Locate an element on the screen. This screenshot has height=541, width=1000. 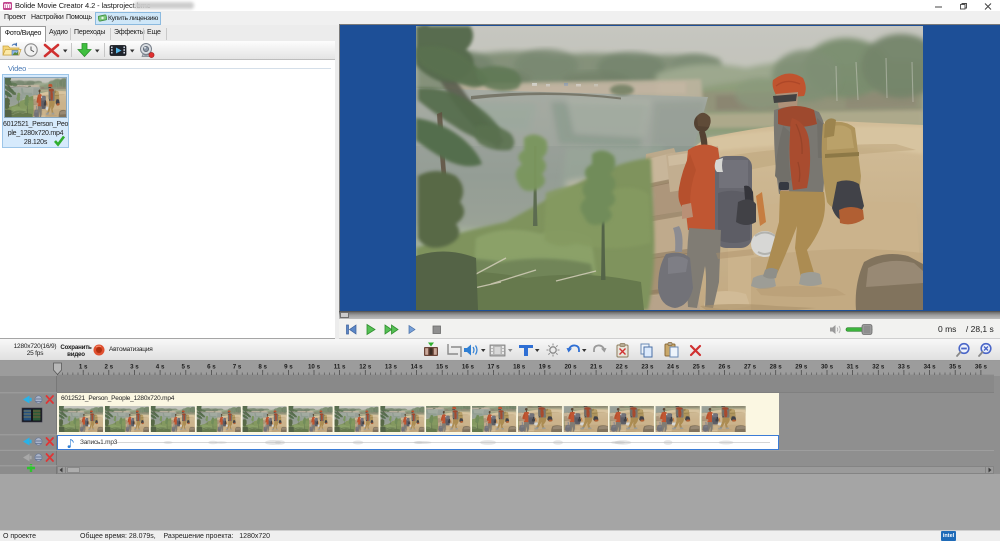
svg-text: 3 s is located at coordinates (134, 367).